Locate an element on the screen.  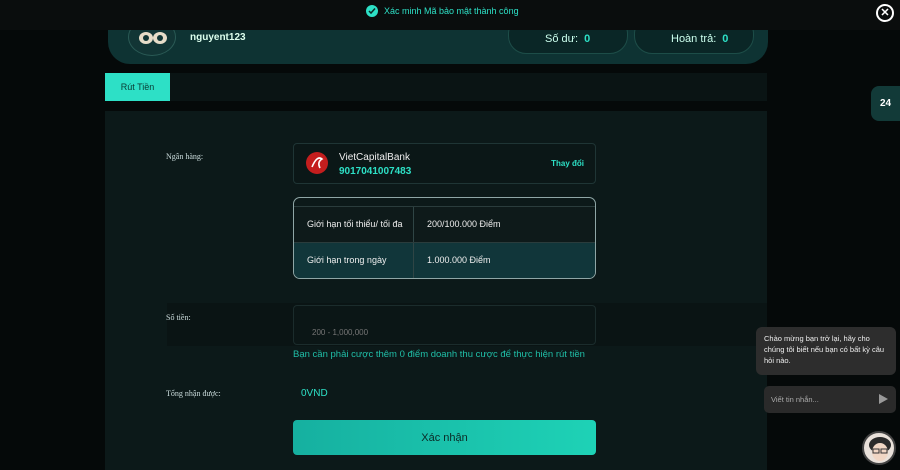
change-bank-link: Thay đổi is located at coordinates (567, 163).